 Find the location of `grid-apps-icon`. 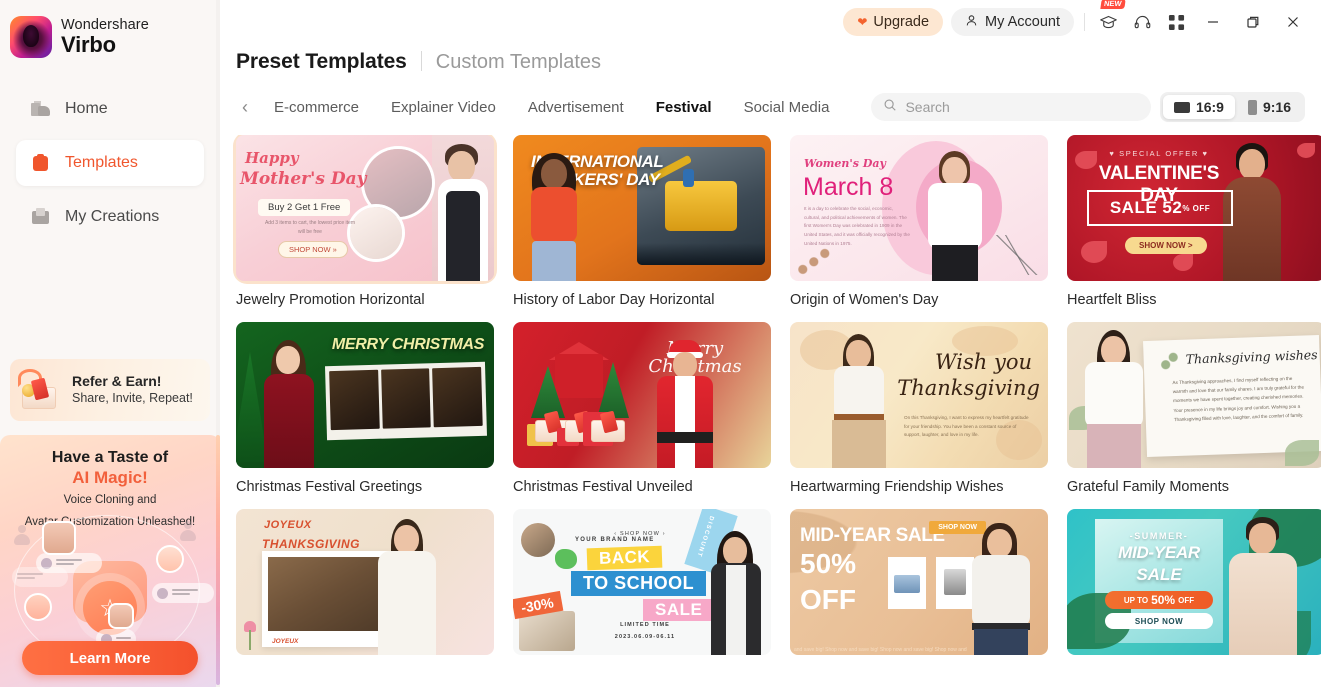

grid-apps-icon is located at coordinates (1176, 22).